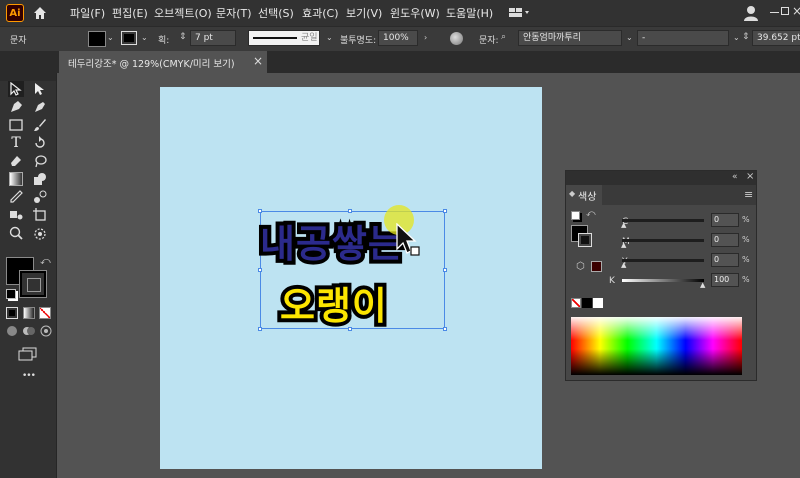 This screenshot has height=478, width=800. What do you see at coordinates (598, 303) in the screenshot?
I see `white-swatch` at bounding box center [598, 303].